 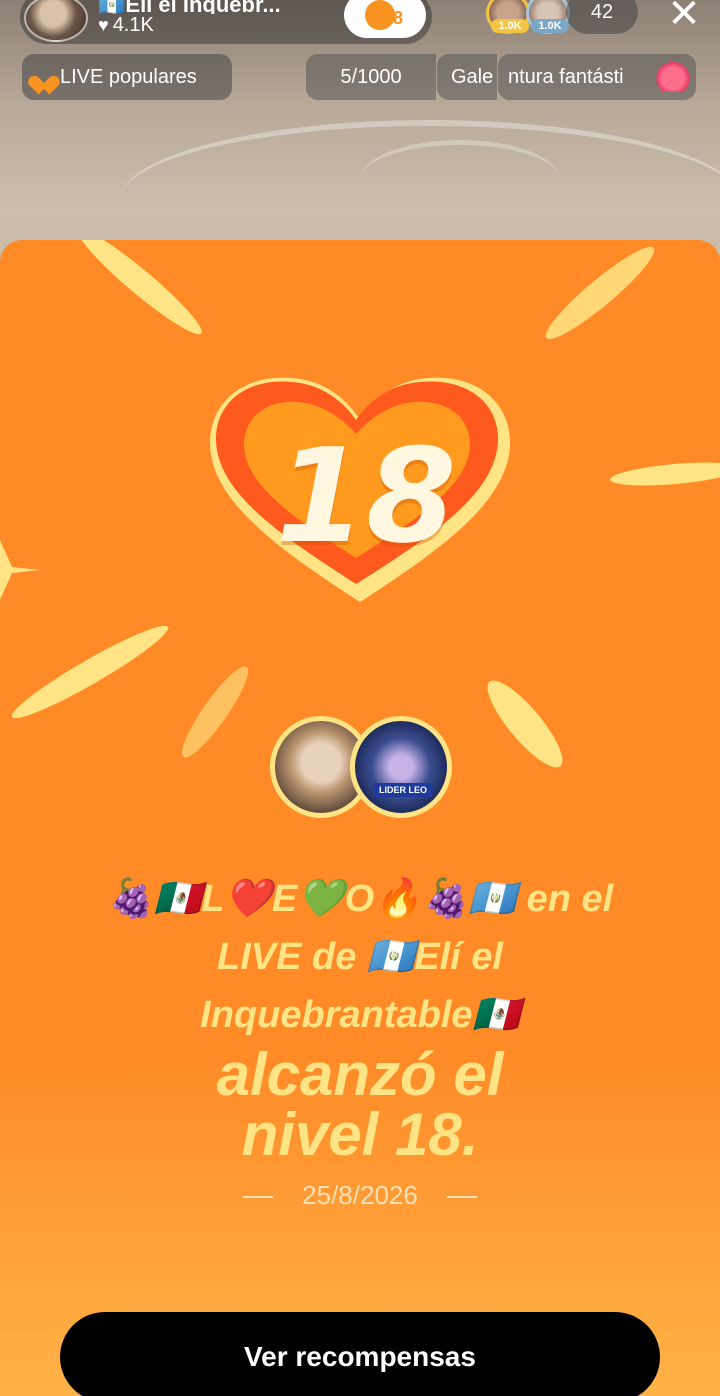 What do you see at coordinates (460, 180) in the screenshot?
I see `hat-crown-shape` at bounding box center [460, 180].